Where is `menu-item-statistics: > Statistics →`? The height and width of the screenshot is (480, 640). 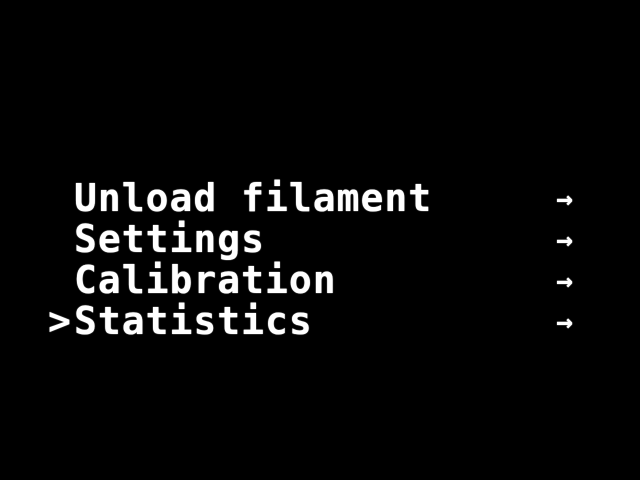
menu-item-statistics: > Statistics → is located at coordinates (324, 321).